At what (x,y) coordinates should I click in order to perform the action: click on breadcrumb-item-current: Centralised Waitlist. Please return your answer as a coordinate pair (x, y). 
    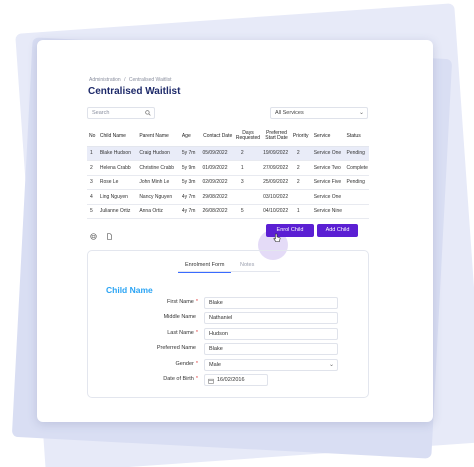
    Looking at the image, I should click on (150, 80).